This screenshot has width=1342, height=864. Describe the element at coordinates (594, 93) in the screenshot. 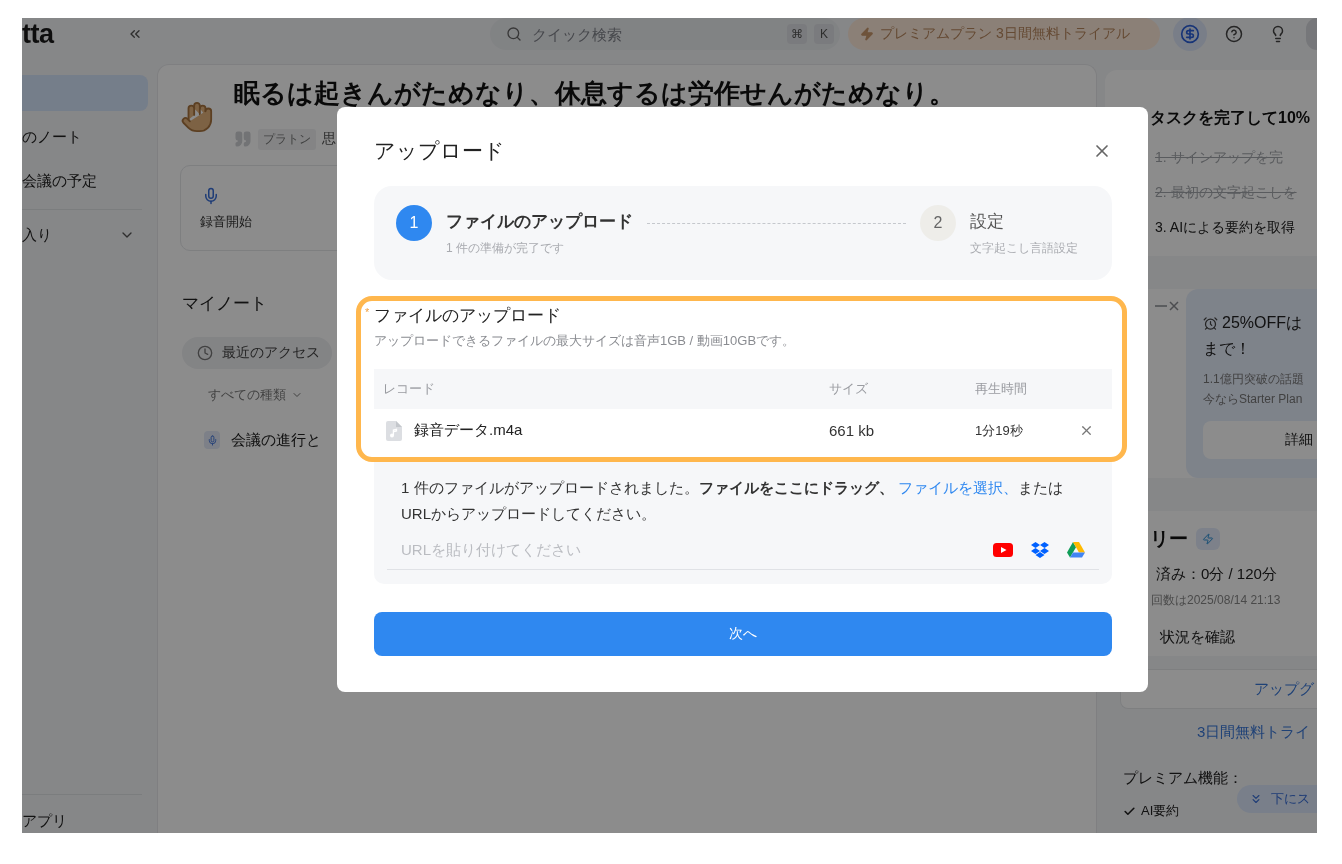

I see `quote-title: 眠るは起きんがためなり、休息するは労作せんがためなり。` at that location.